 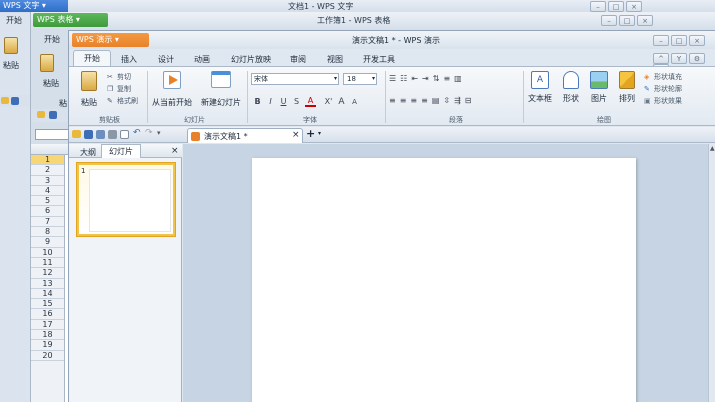 I want to click on line-spacing-icon: ≡, so click(x=446, y=78).